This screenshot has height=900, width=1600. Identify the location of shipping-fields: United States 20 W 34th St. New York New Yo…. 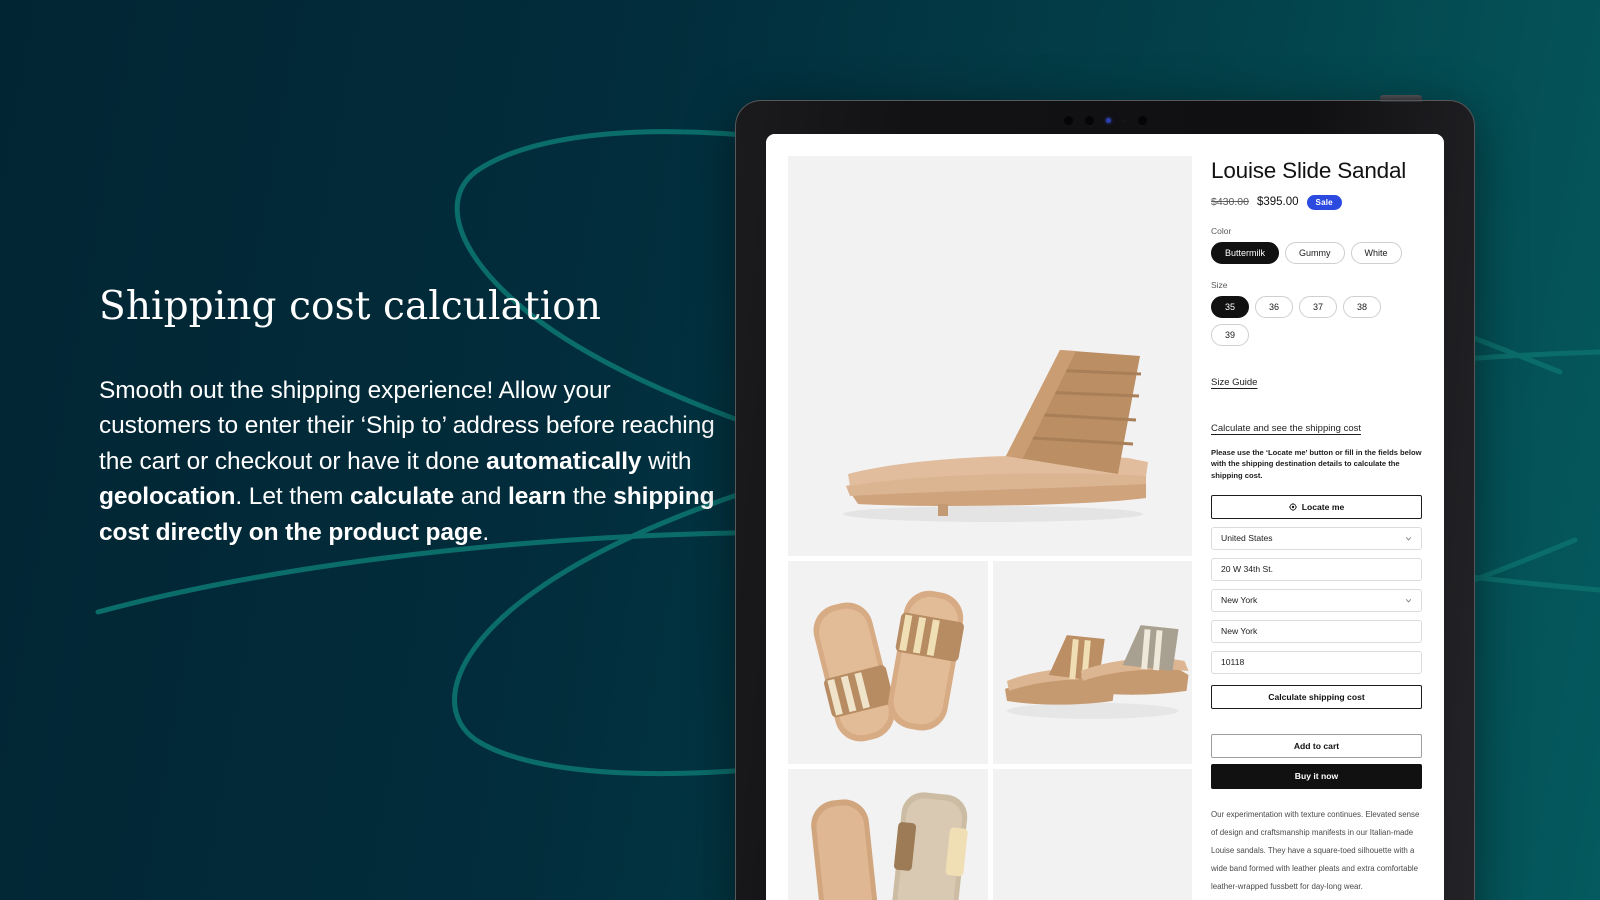
(1316, 600).